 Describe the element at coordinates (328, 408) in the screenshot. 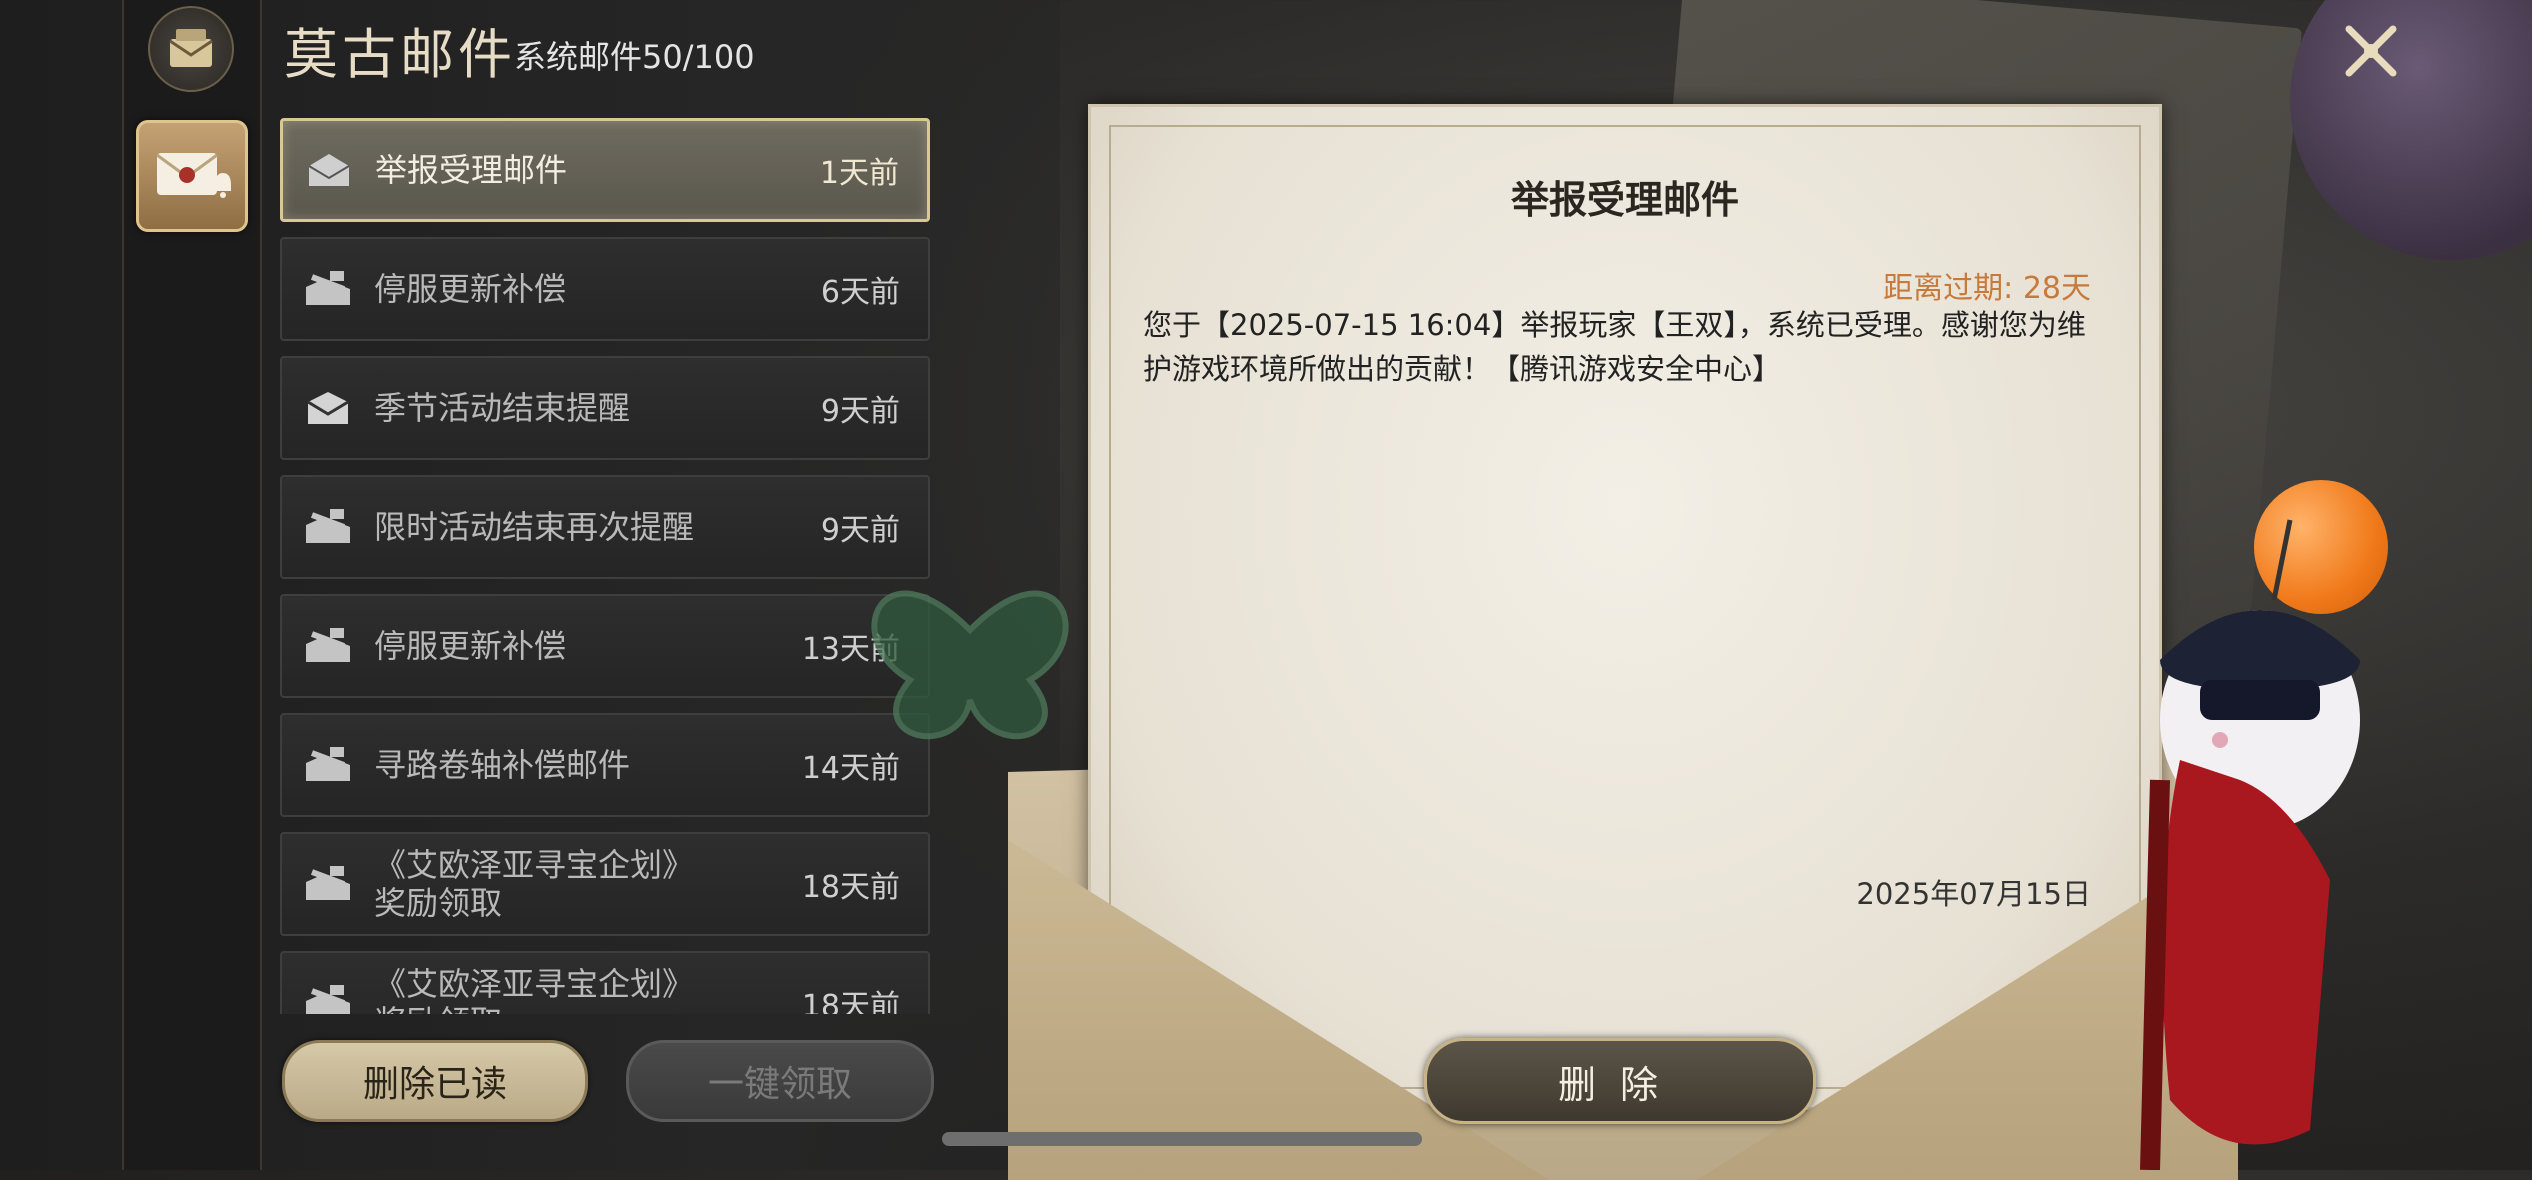

I see `mail-closed-icon` at that location.